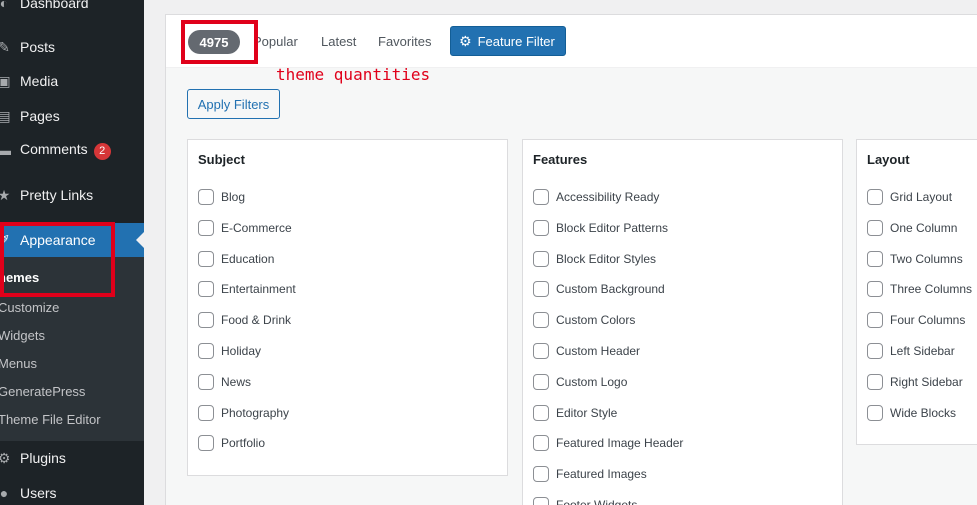 The height and width of the screenshot is (505, 977). Describe the element at coordinates (72, 81) in the screenshot. I see `sidebar-item-media: ▣ Media` at that location.